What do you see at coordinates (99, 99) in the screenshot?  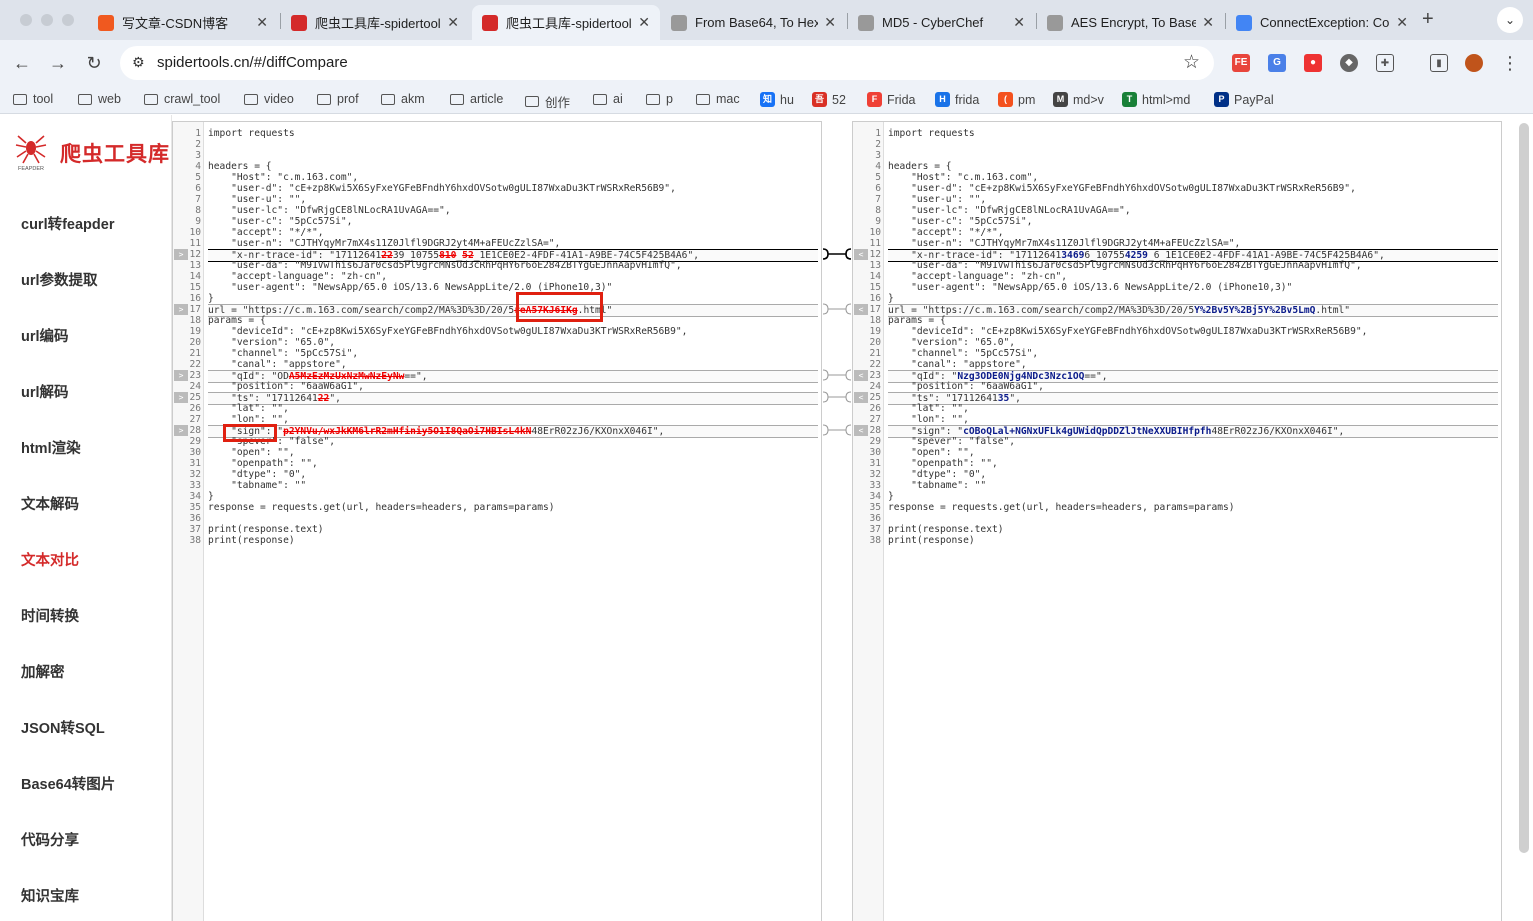 I see `bookmark-web-1: web` at bounding box center [99, 99].